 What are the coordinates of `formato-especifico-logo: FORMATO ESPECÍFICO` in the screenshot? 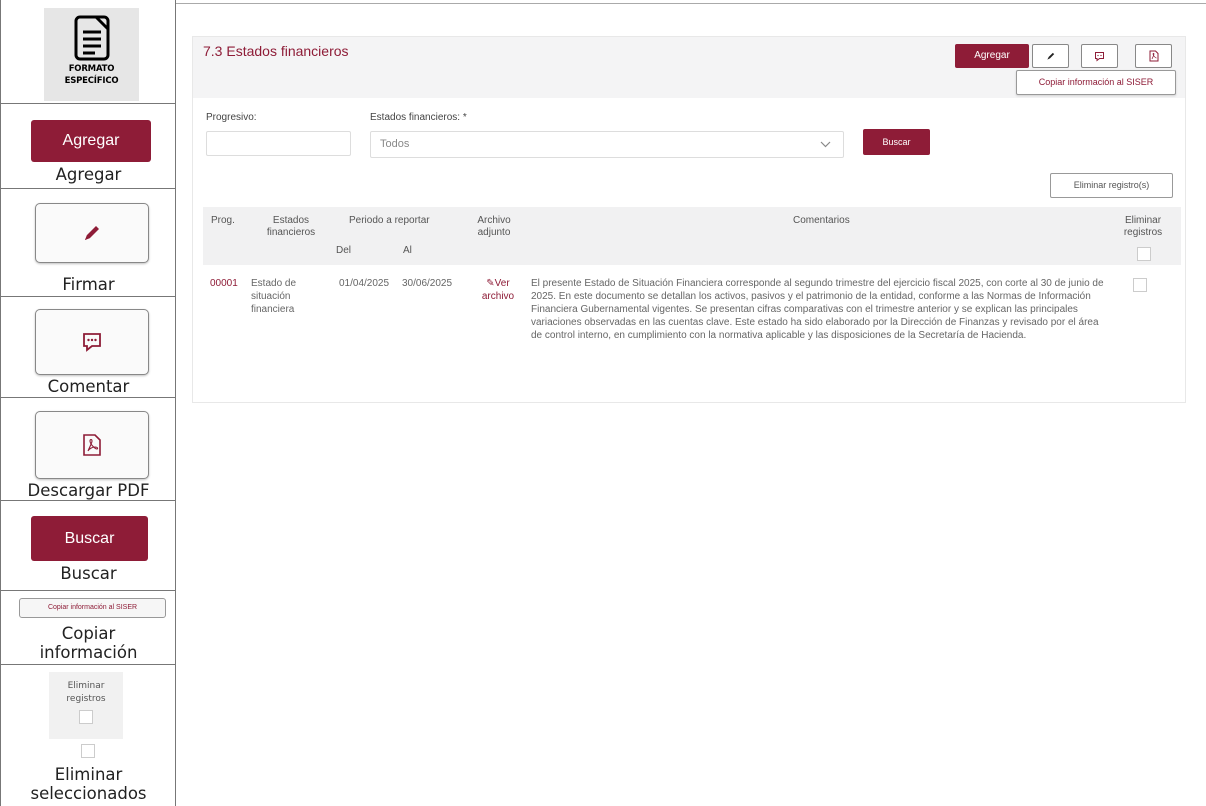 It's located at (91, 54).